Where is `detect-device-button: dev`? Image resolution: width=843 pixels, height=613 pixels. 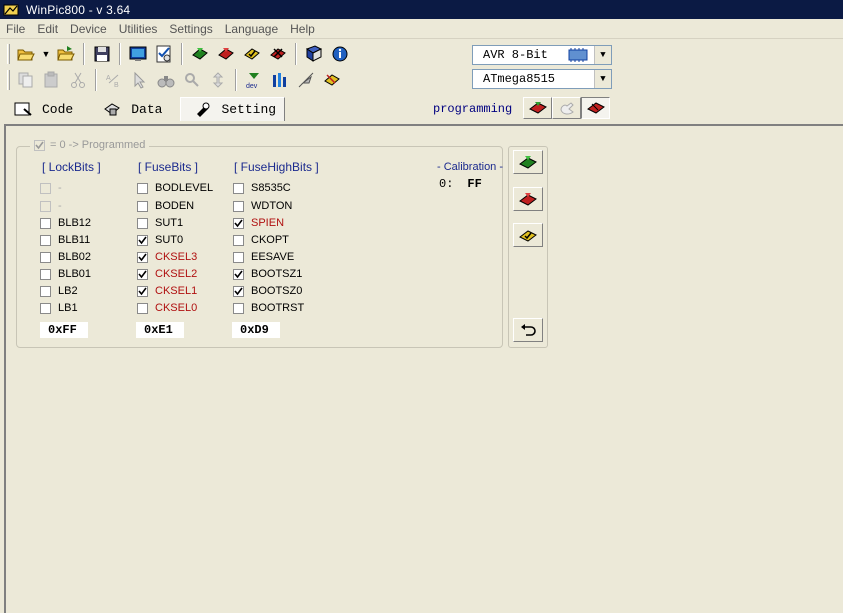
detect-device-button: dev is located at coordinates (254, 80).